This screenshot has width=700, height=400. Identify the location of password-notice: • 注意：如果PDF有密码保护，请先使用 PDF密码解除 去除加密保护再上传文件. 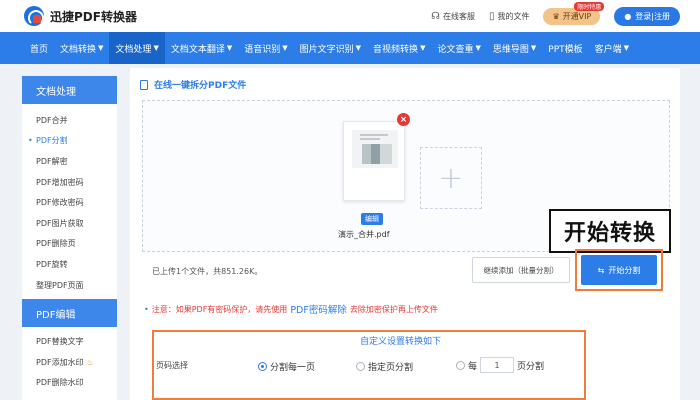
(291, 309).